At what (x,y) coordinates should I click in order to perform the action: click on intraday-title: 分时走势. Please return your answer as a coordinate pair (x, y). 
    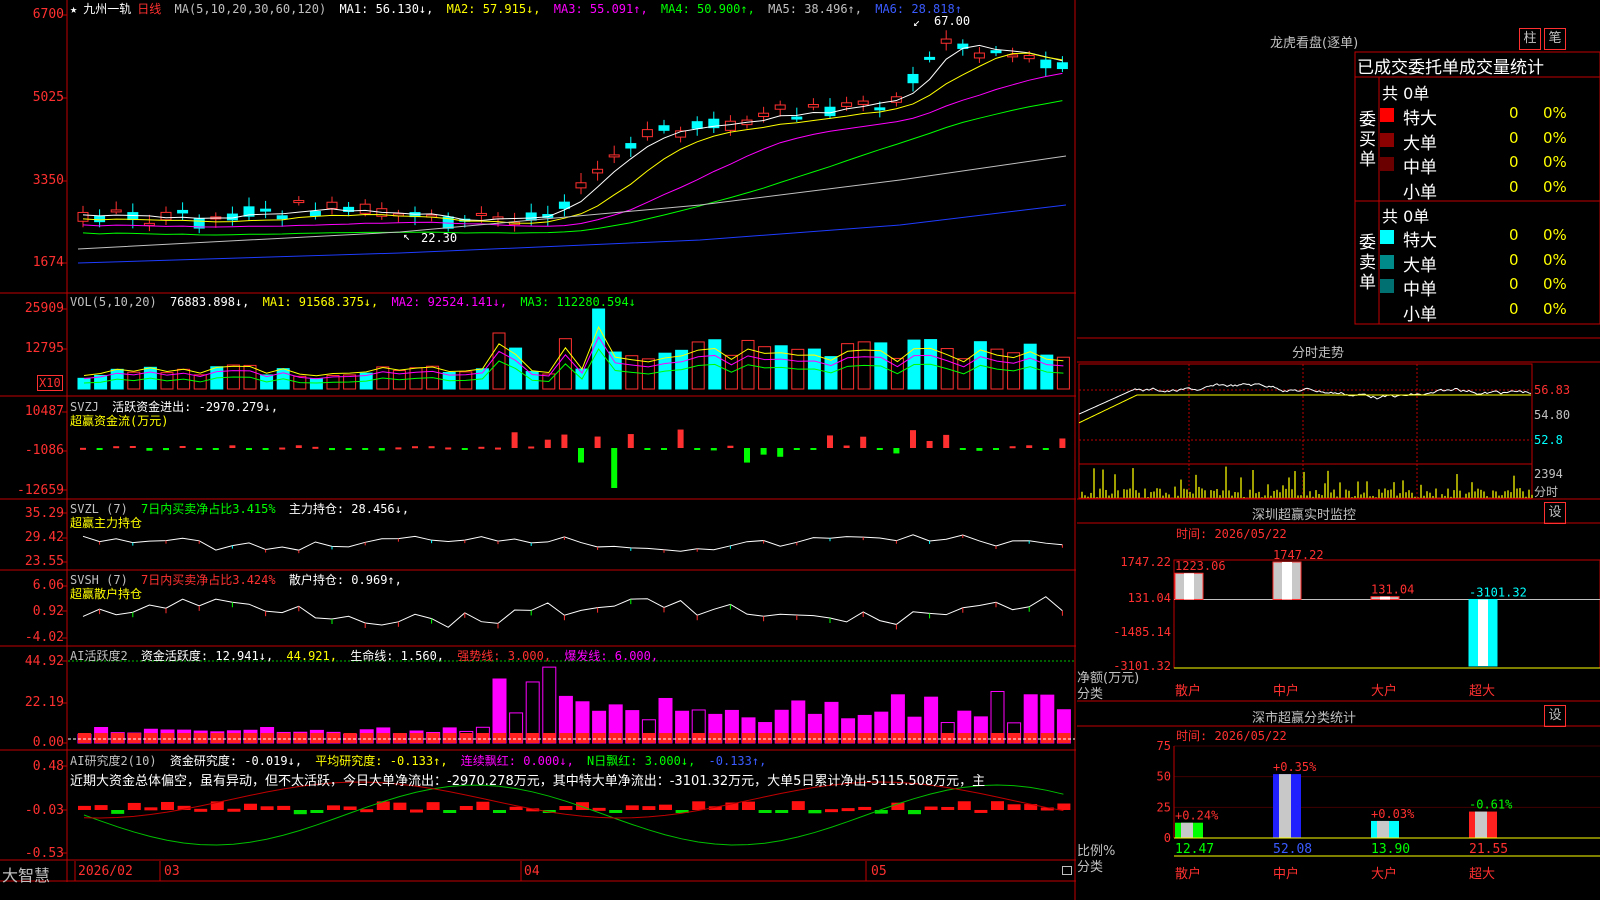
    Looking at the image, I should click on (1318, 351).